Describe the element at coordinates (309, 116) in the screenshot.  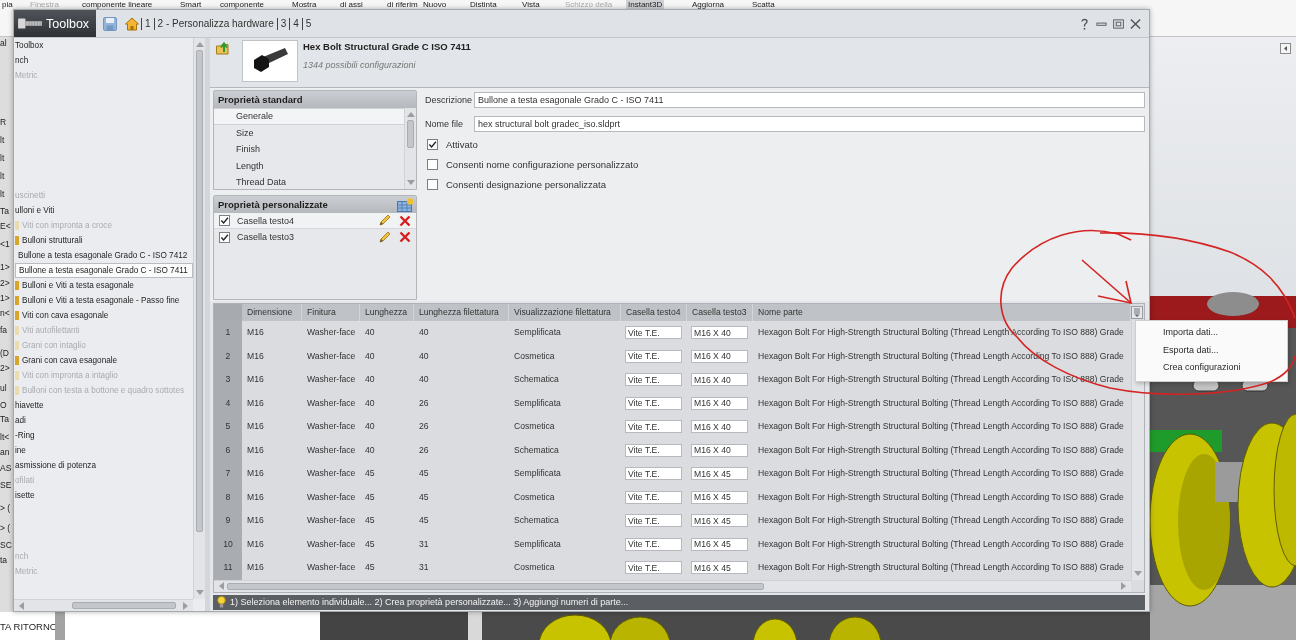
I see `property-item: Generale` at that location.